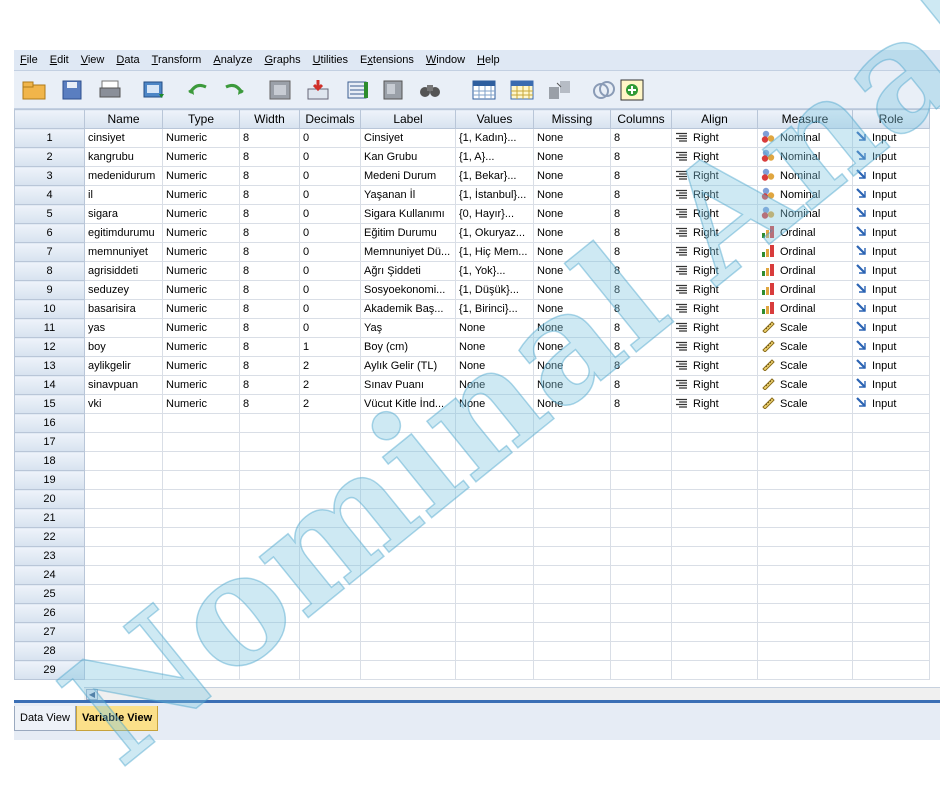 This screenshot has width=940, height=788. What do you see at coordinates (494, 347) in the screenshot?
I see `cell-values: None` at bounding box center [494, 347].